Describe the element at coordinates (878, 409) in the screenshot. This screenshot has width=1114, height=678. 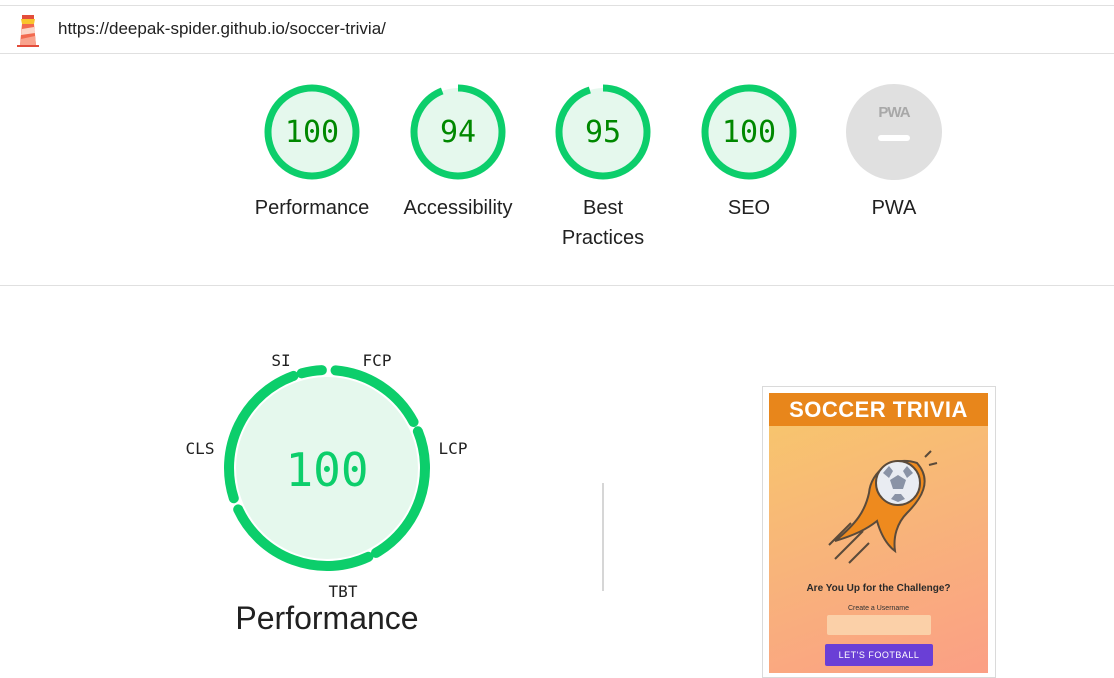
I see `thumbnail-banner: SOCCER TRIVIA` at that location.